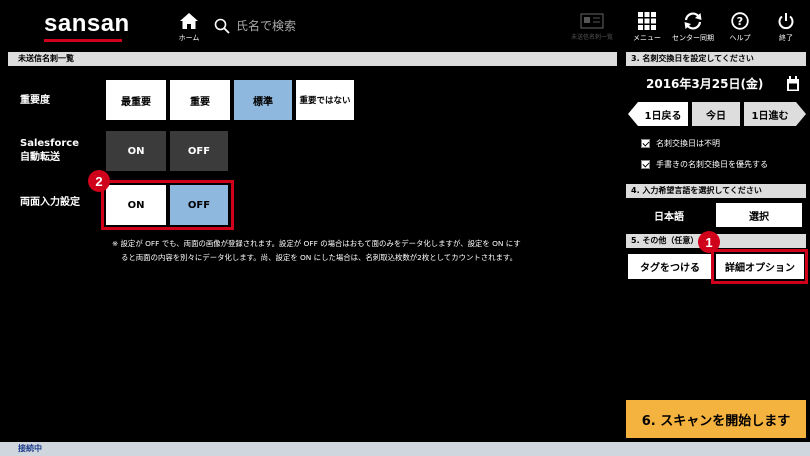 Image resolution: width=810 pixels, height=456 pixels. I want to click on duplex-off-button: OFF, so click(199, 205).